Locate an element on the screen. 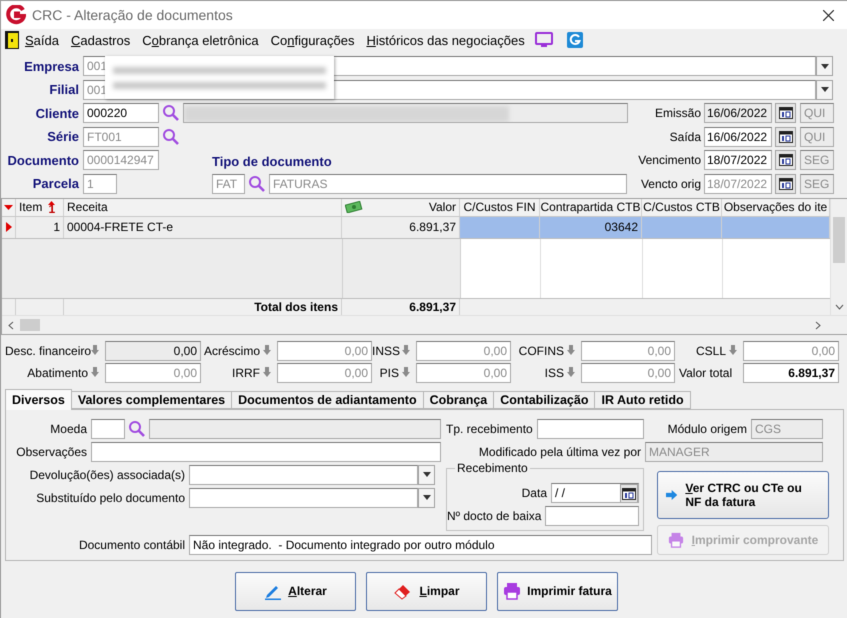  field-label: Série is located at coordinates (62, 136).